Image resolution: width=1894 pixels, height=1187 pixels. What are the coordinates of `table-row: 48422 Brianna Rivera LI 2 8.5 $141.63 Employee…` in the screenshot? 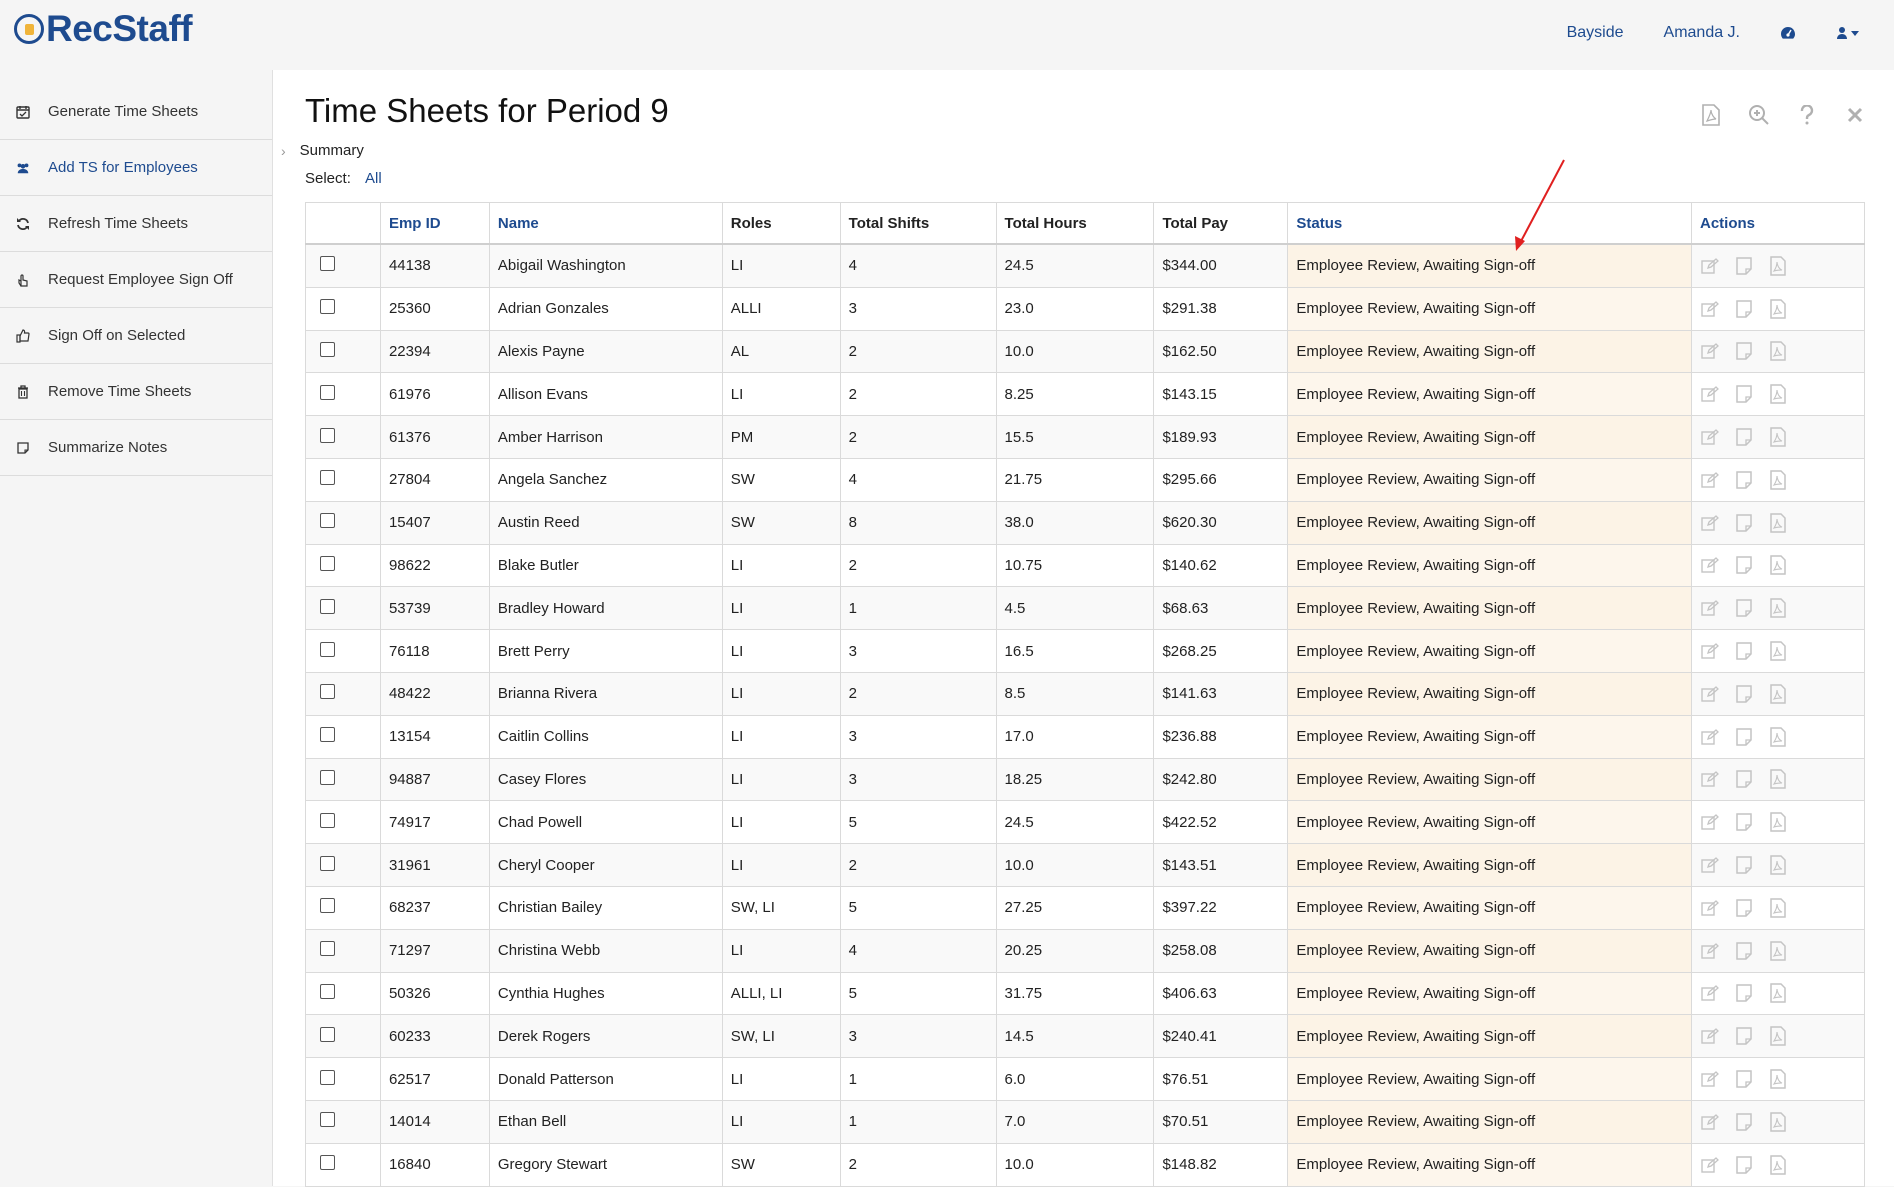 It's located at (1085, 693).